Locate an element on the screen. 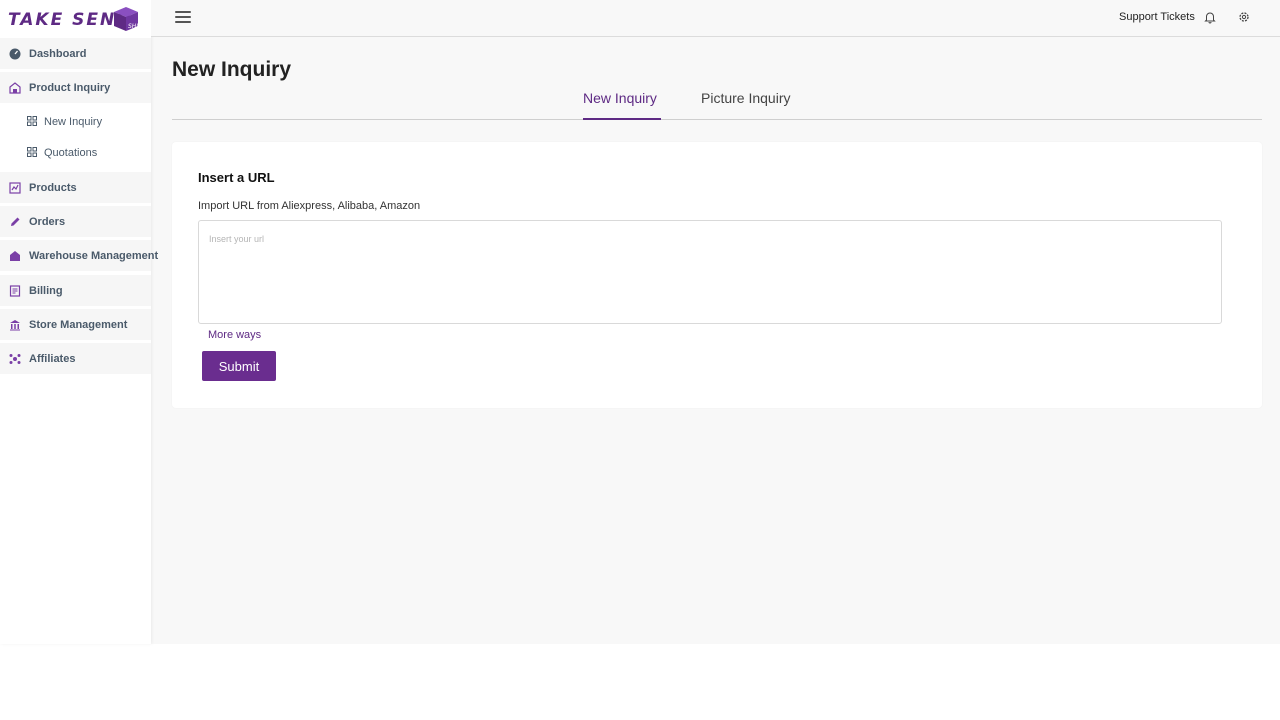 Image resolution: width=1280 pixels, height=720 pixels. sidebar: TAKE SEND SHIP Dashboard Product Inquiry is located at coordinates (79, 322).